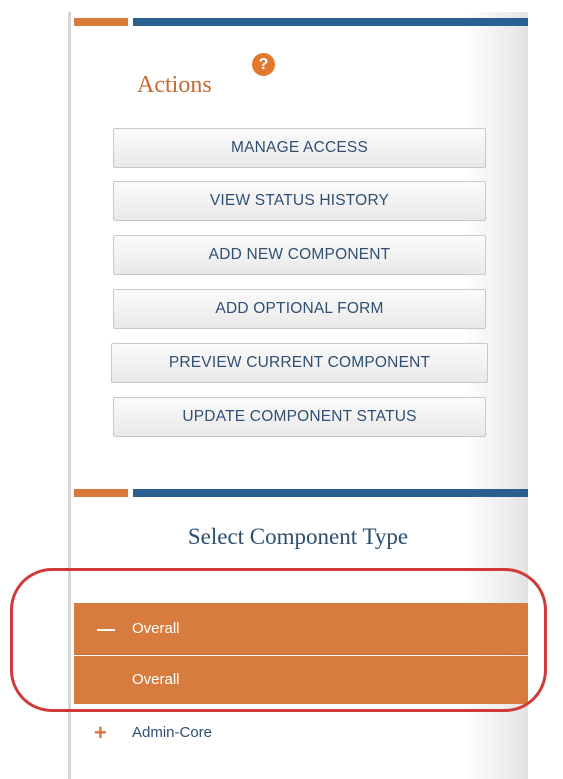  Describe the element at coordinates (330, 493) in the screenshot. I see `component-bar-blue-segment` at that location.